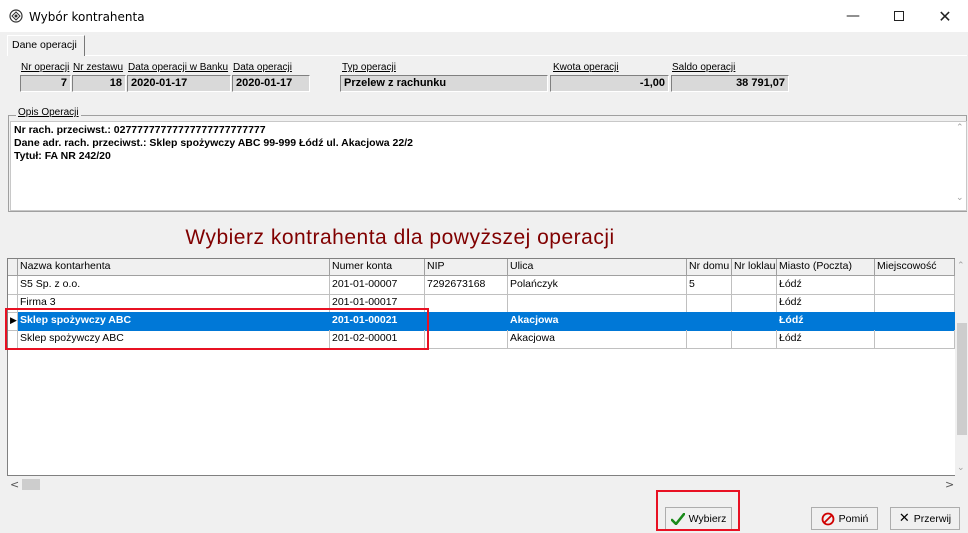 The height and width of the screenshot is (533, 968). I want to click on table-row-cell: S5 Sp. z o.o., so click(174, 285).